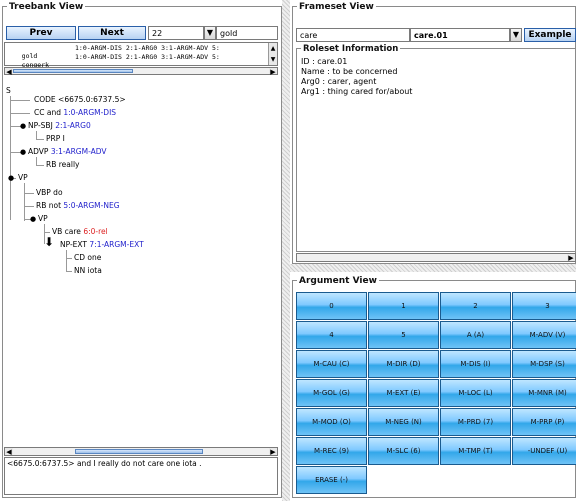  What do you see at coordinates (544, 306) in the screenshot?
I see `arg-button-3: 3` at bounding box center [544, 306].